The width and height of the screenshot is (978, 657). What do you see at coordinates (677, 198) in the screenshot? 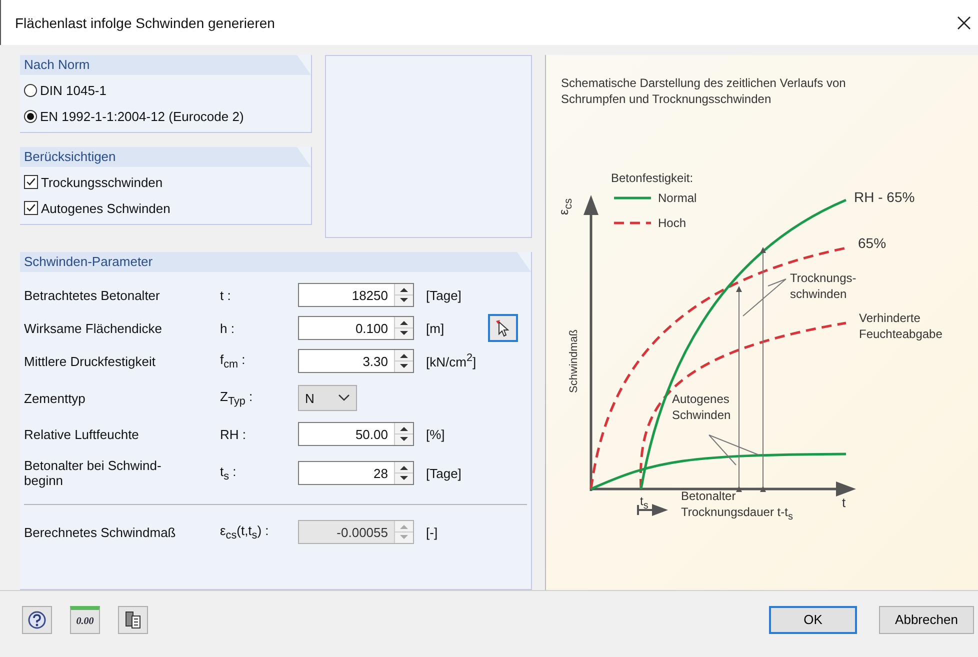
I see `legend-label: Normal` at bounding box center [677, 198].